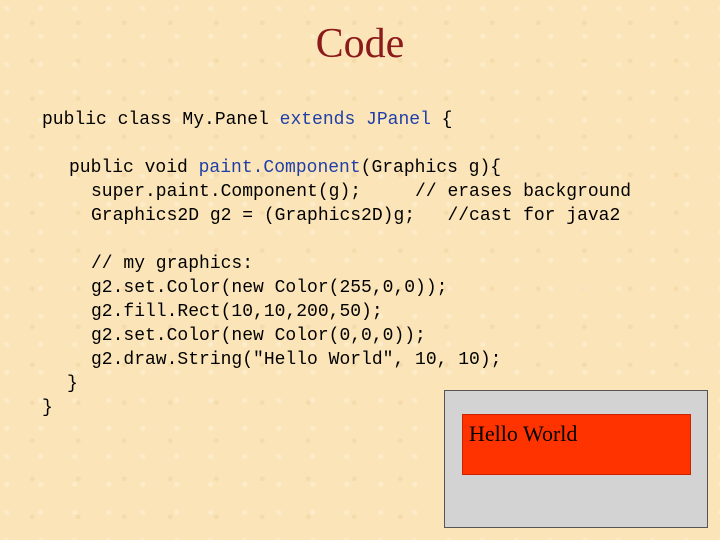 The image size is (720, 540). I want to click on code-line-method-declaration: public void paint.Component(Graphics g){, so click(285, 168).